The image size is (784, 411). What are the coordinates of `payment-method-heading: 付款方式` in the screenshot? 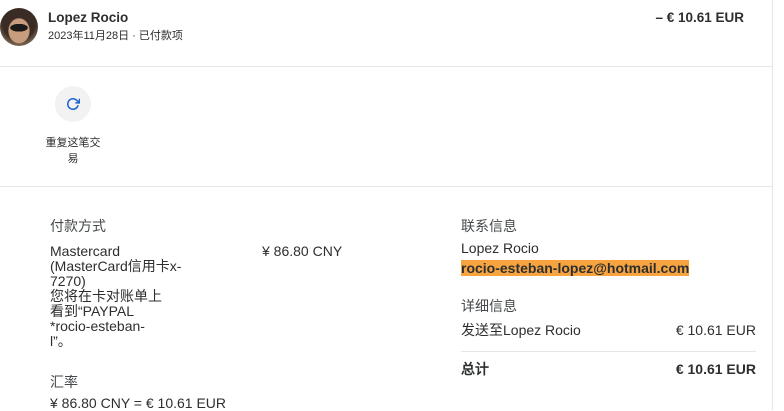 It's located at (78, 226).